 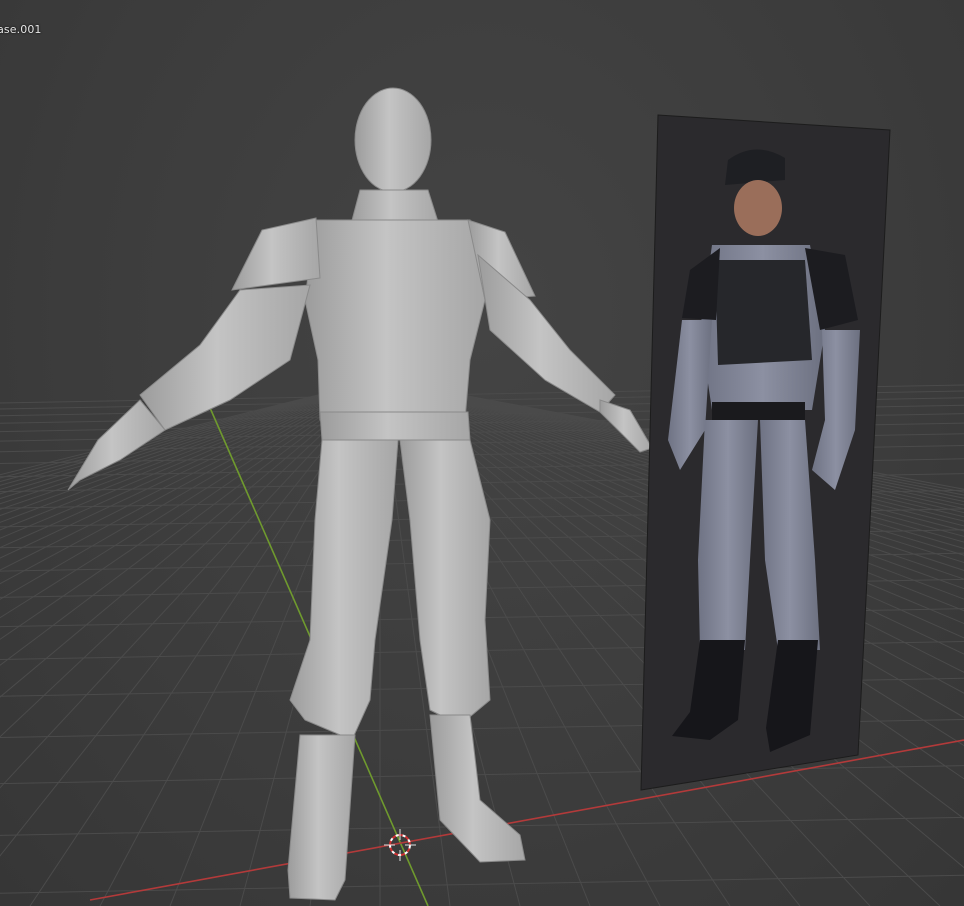 I want to click on mesh-vest, so click(x=395, y=320).